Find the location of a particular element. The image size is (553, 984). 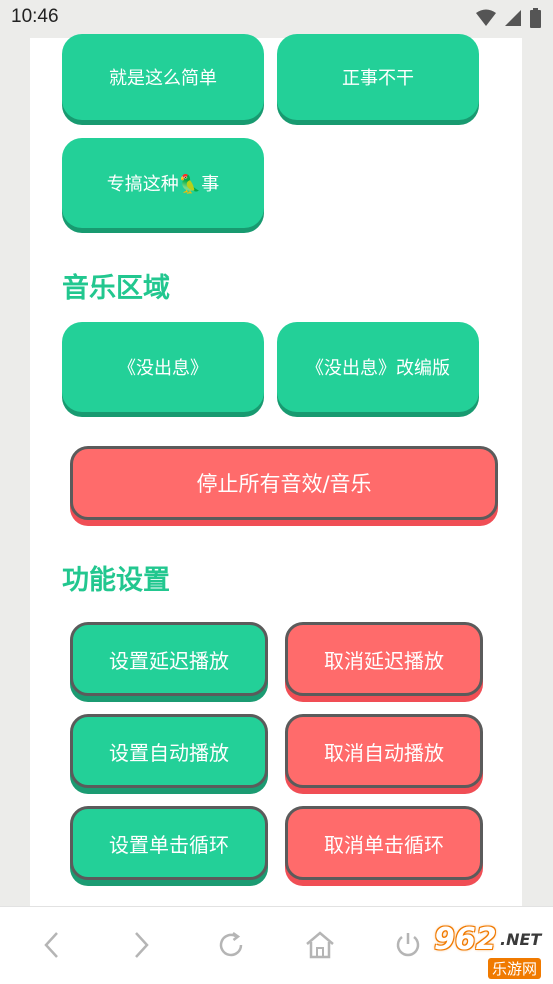

refresh-icon is located at coordinates (231, 945).